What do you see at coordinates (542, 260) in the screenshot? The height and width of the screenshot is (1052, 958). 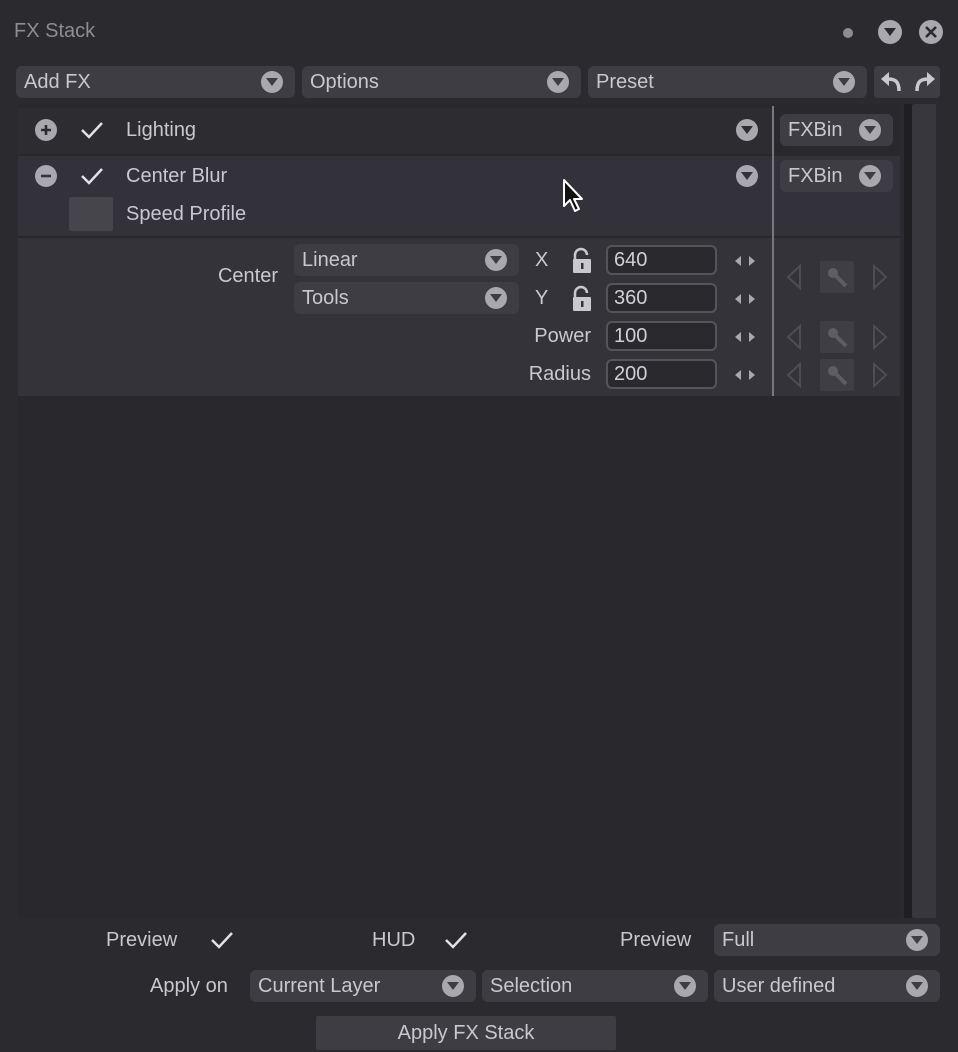 I see `x-label: X` at bounding box center [542, 260].